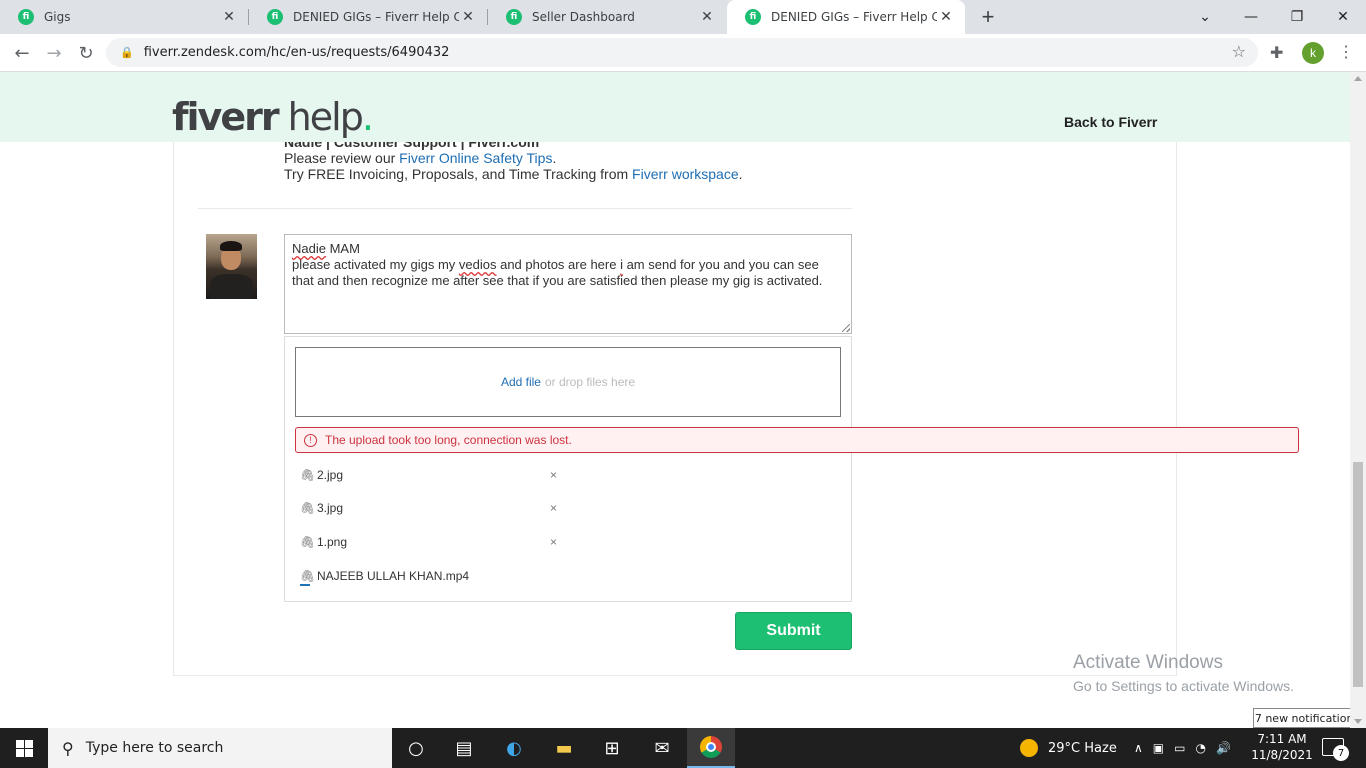 The width and height of the screenshot is (1366, 768). Describe the element at coordinates (1205, 17) in the screenshot. I see `tab-search-chevron-icon: ⌄` at that location.